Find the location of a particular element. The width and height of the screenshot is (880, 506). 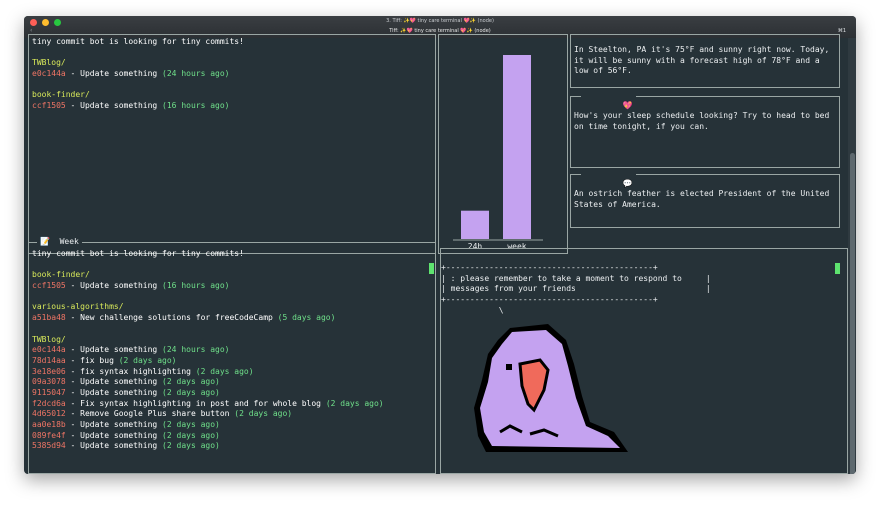

commit-row: 5385d94 - Update something (2 days ago) is located at coordinates (208, 446).